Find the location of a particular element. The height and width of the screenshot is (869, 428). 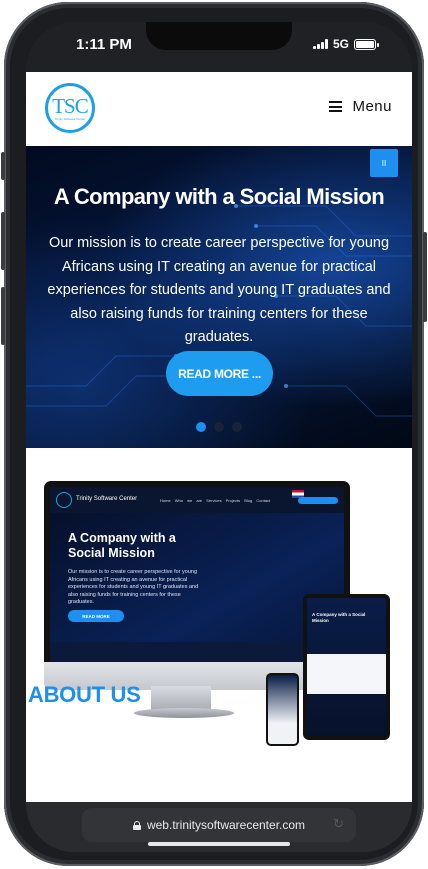

site-logo: TSC Trinity Software Center is located at coordinates (70, 108).